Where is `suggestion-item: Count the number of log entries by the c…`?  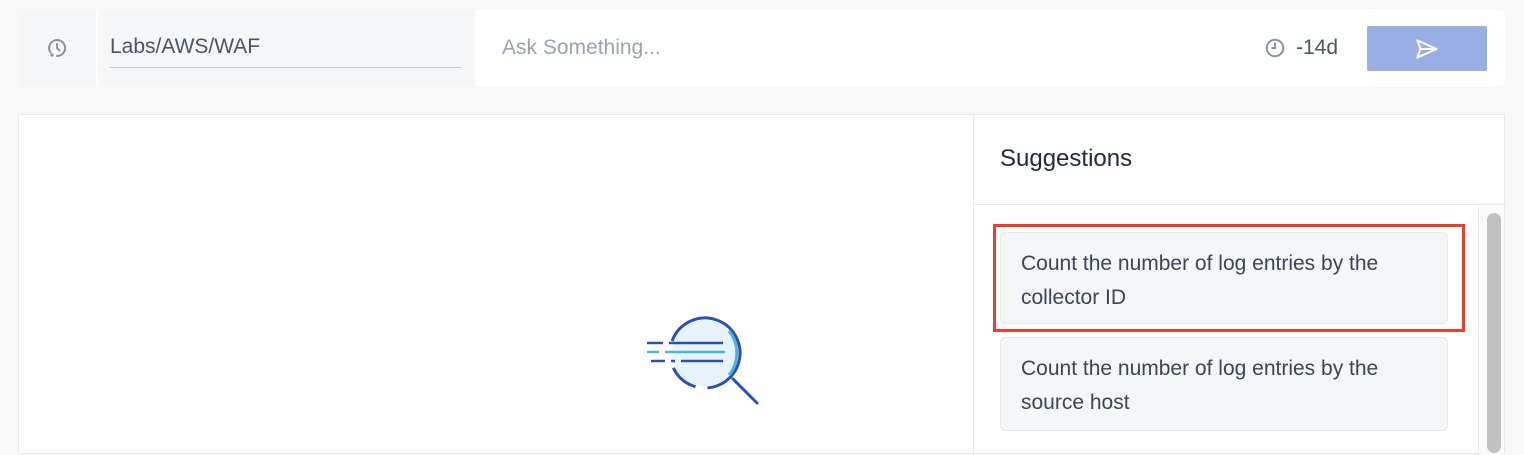 suggestion-item: Count the number of log entries by the c… is located at coordinates (1224, 278).